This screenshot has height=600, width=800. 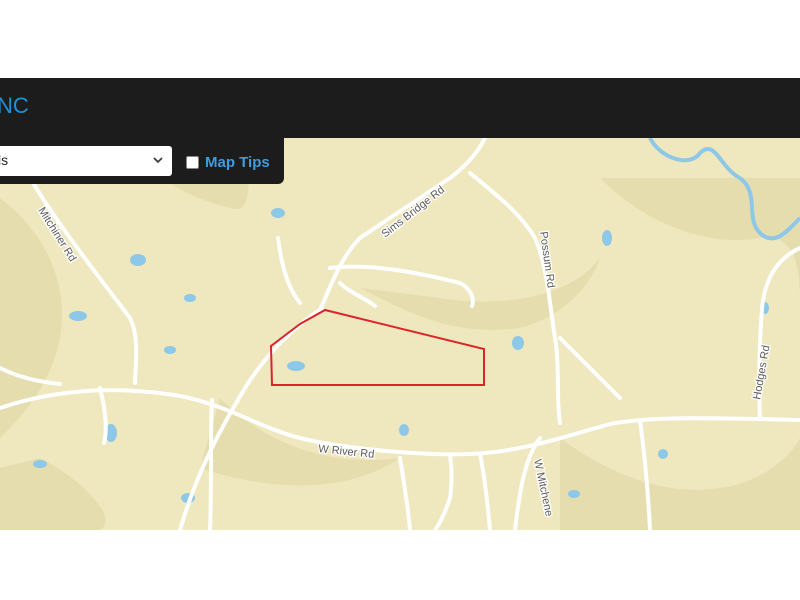 I want to click on map-tips-label: Map Tips, so click(x=237, y=162).